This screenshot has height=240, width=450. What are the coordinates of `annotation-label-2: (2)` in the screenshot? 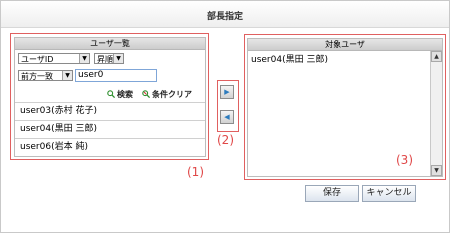 It's located at (225, 140).